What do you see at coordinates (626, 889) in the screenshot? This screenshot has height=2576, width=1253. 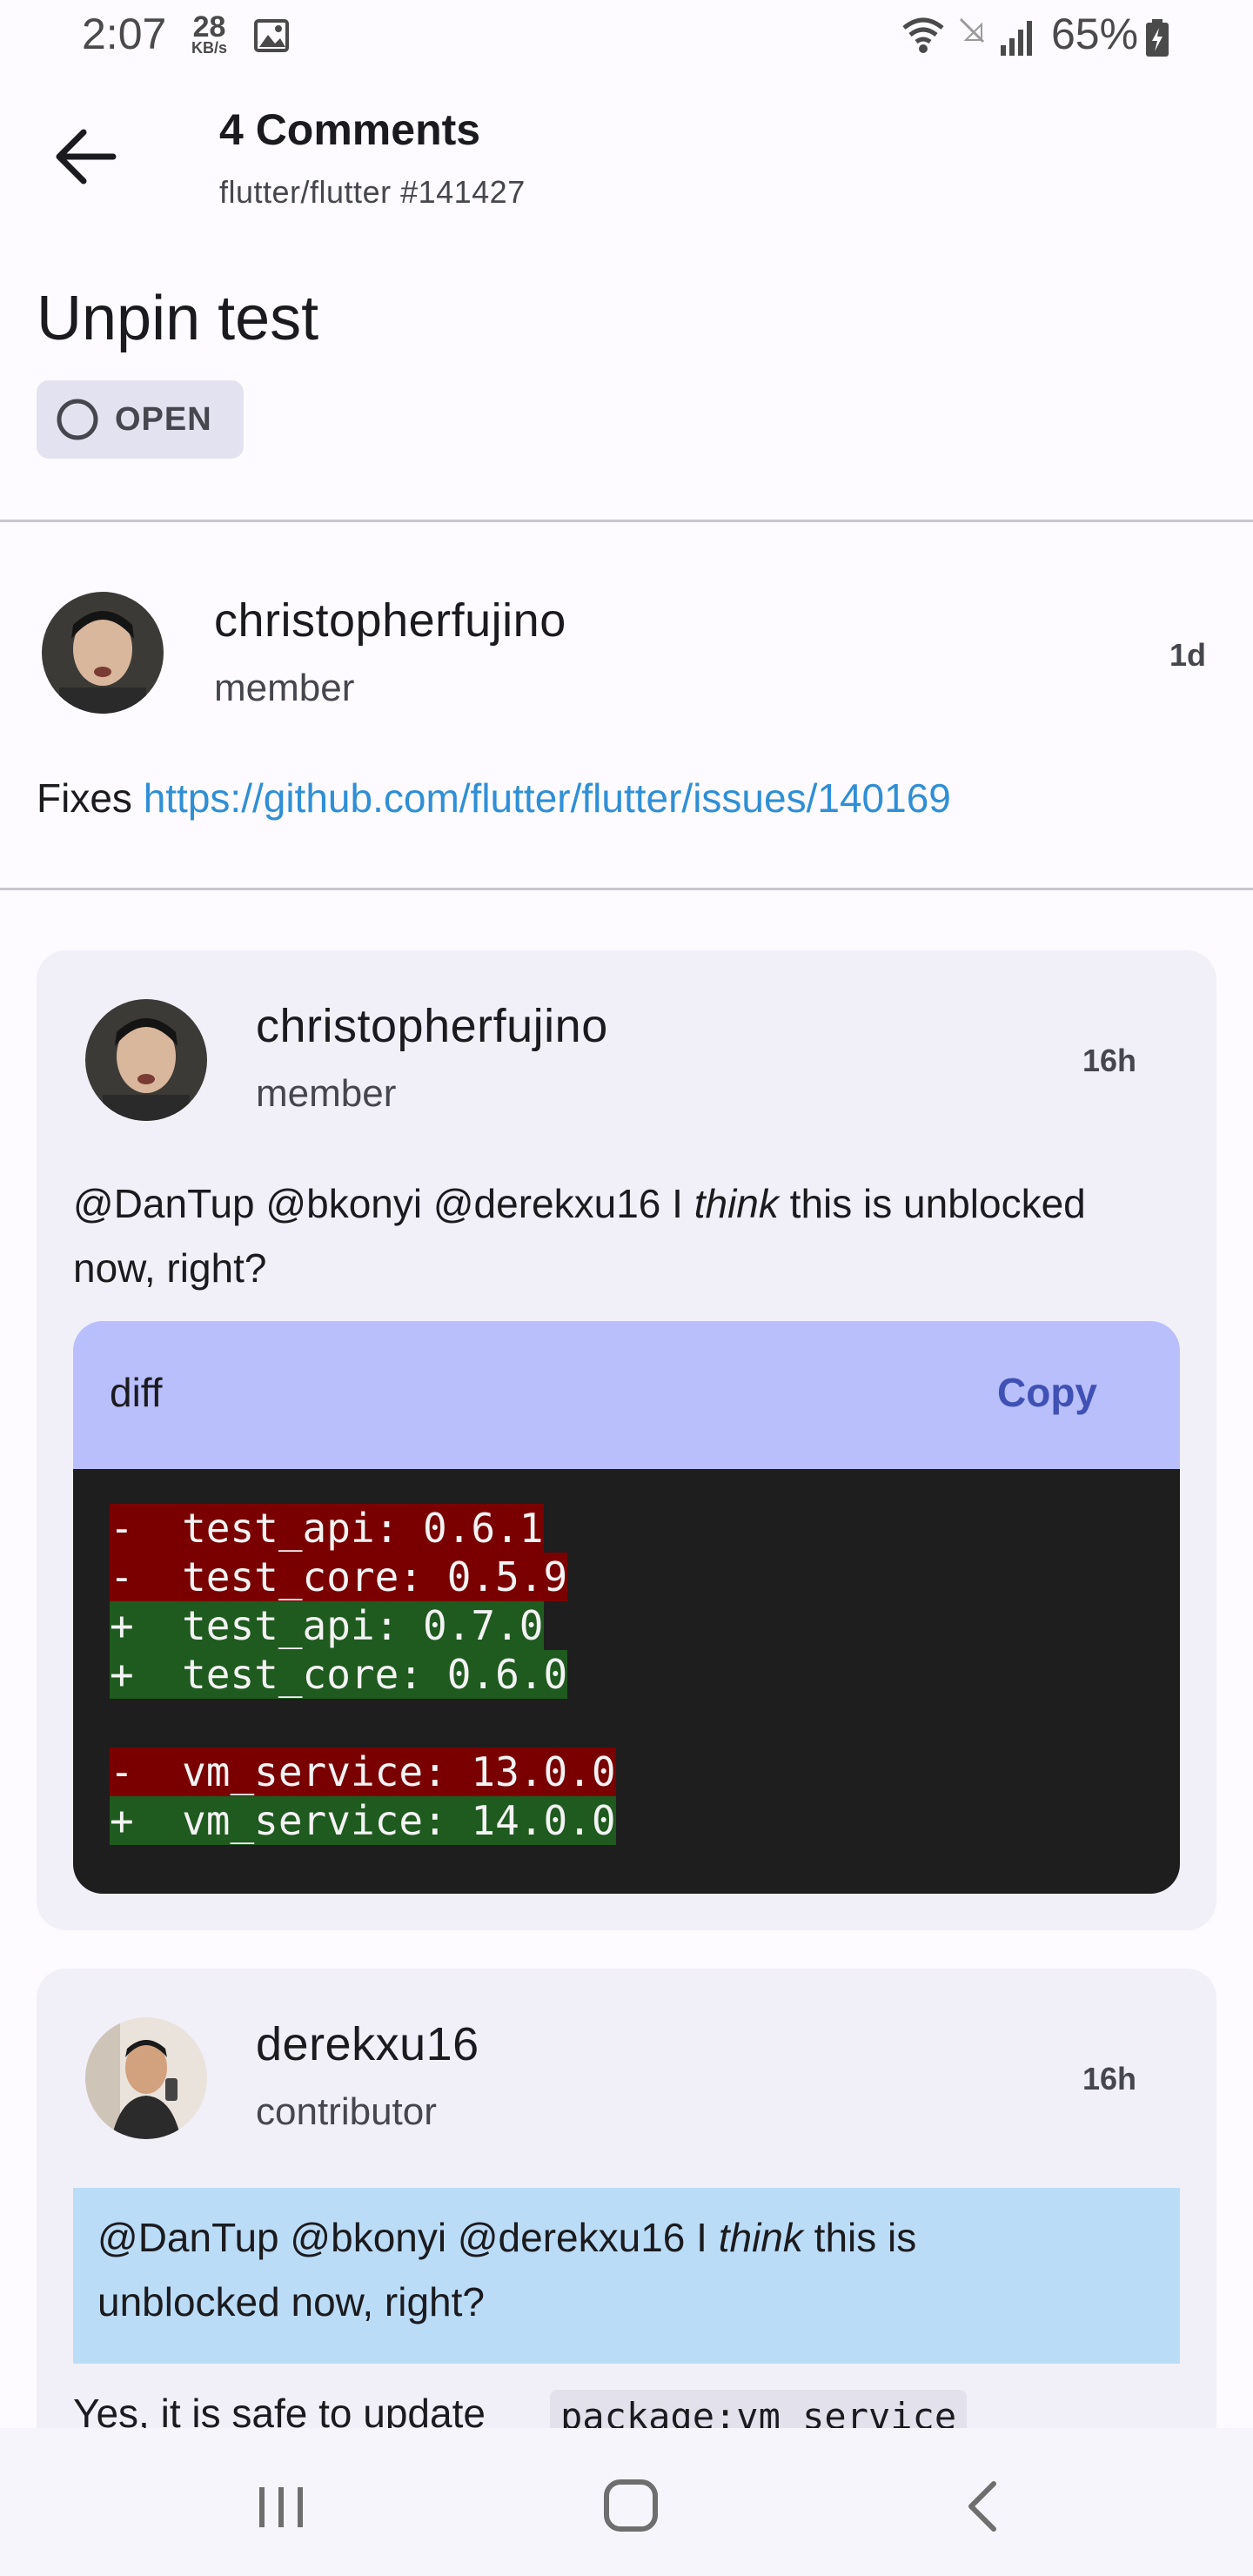 I see `divider` at bounding box center [626, 889].